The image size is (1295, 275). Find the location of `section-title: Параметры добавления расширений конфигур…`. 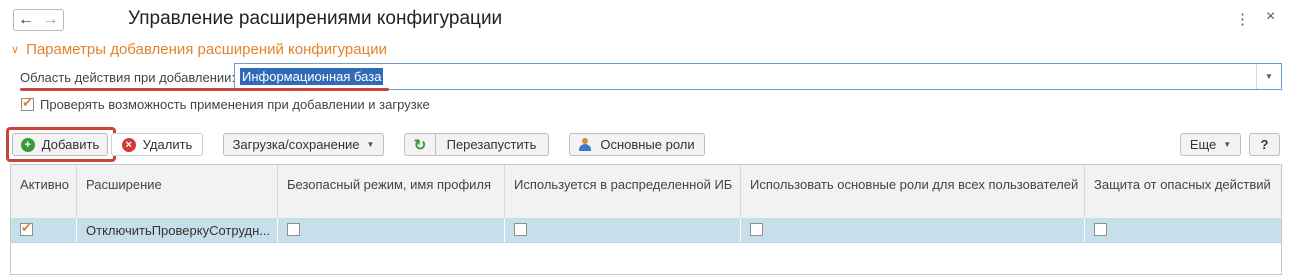

section-title: Параметры добавления расширений конфигур… is located at coordinates (206, 49).